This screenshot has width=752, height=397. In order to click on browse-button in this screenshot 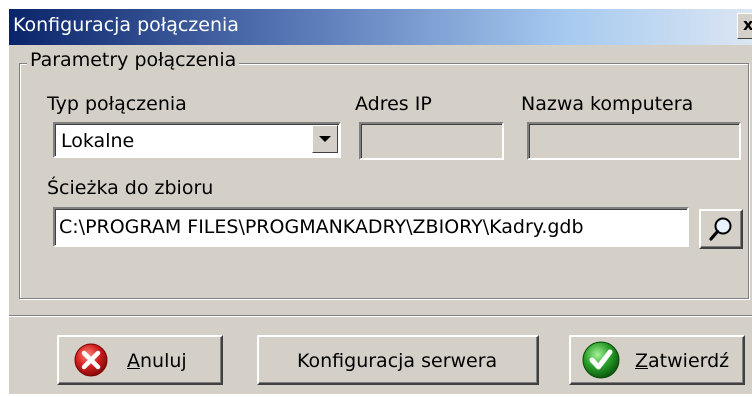, I will do `click(721, 229)`.